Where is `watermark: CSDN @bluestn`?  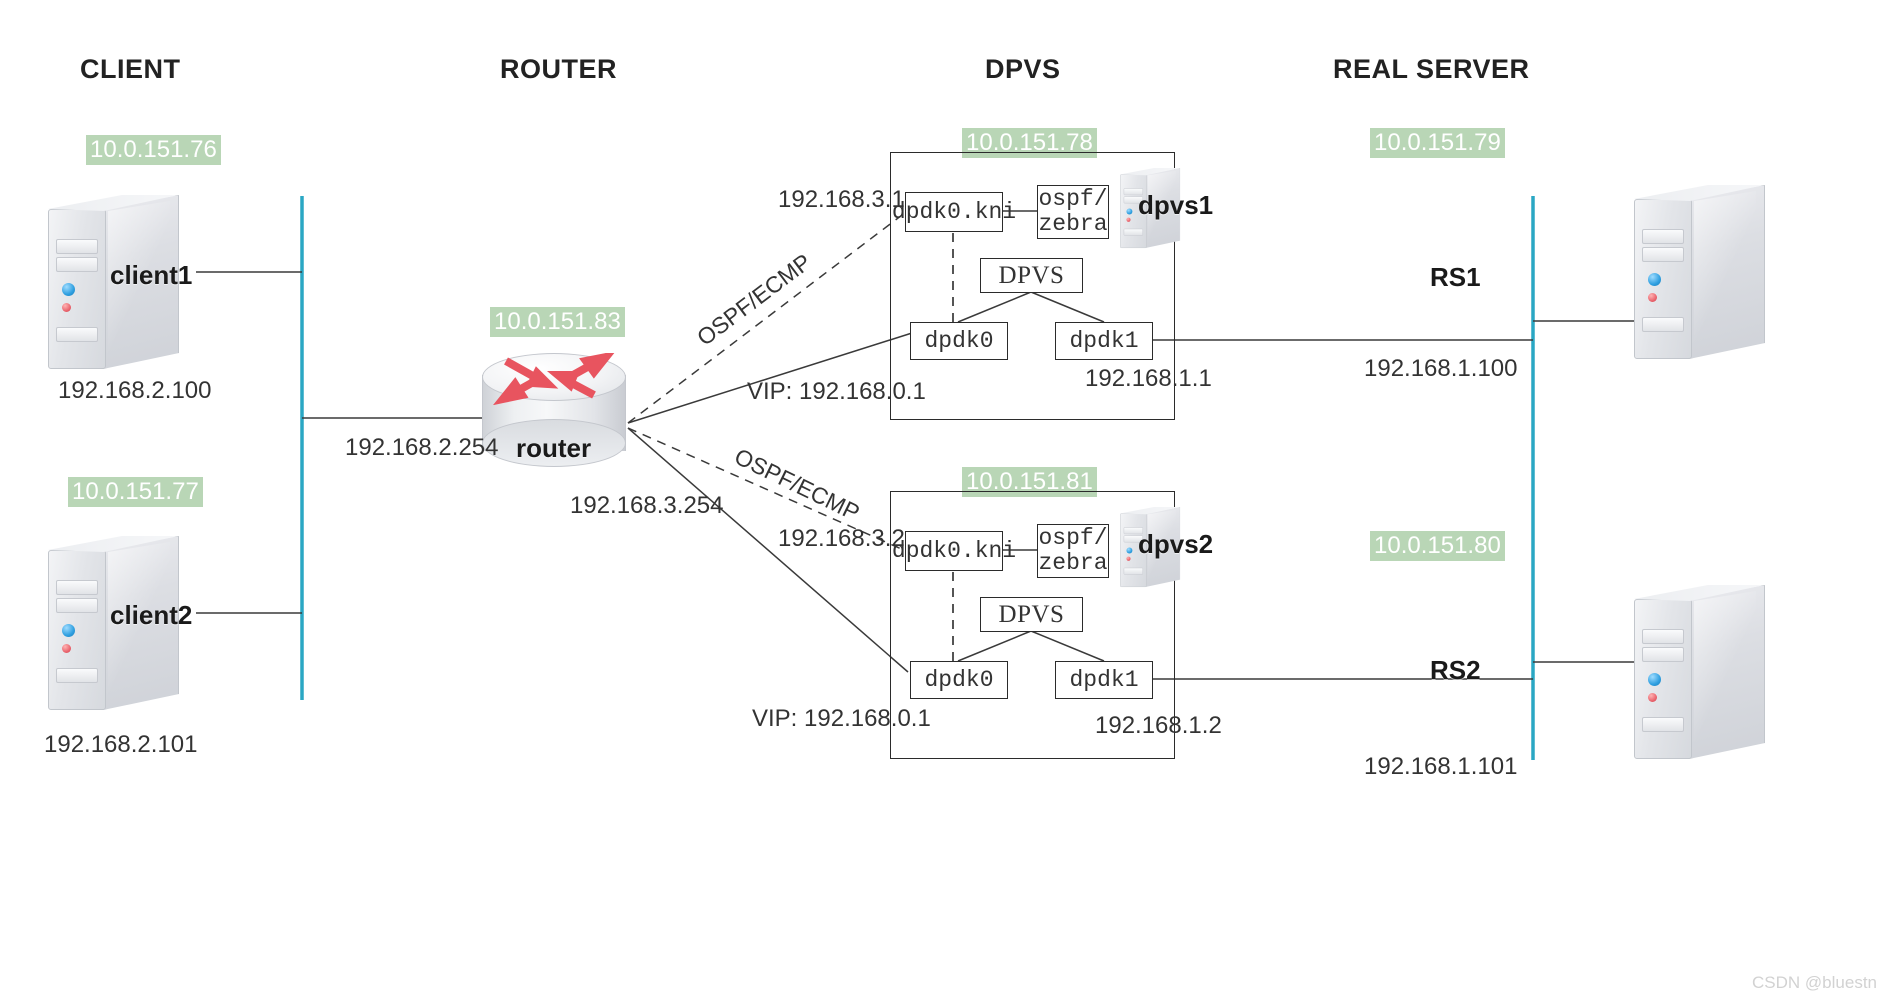 watermark: CSDN @bluestn is located at coordinates (1814, 982).